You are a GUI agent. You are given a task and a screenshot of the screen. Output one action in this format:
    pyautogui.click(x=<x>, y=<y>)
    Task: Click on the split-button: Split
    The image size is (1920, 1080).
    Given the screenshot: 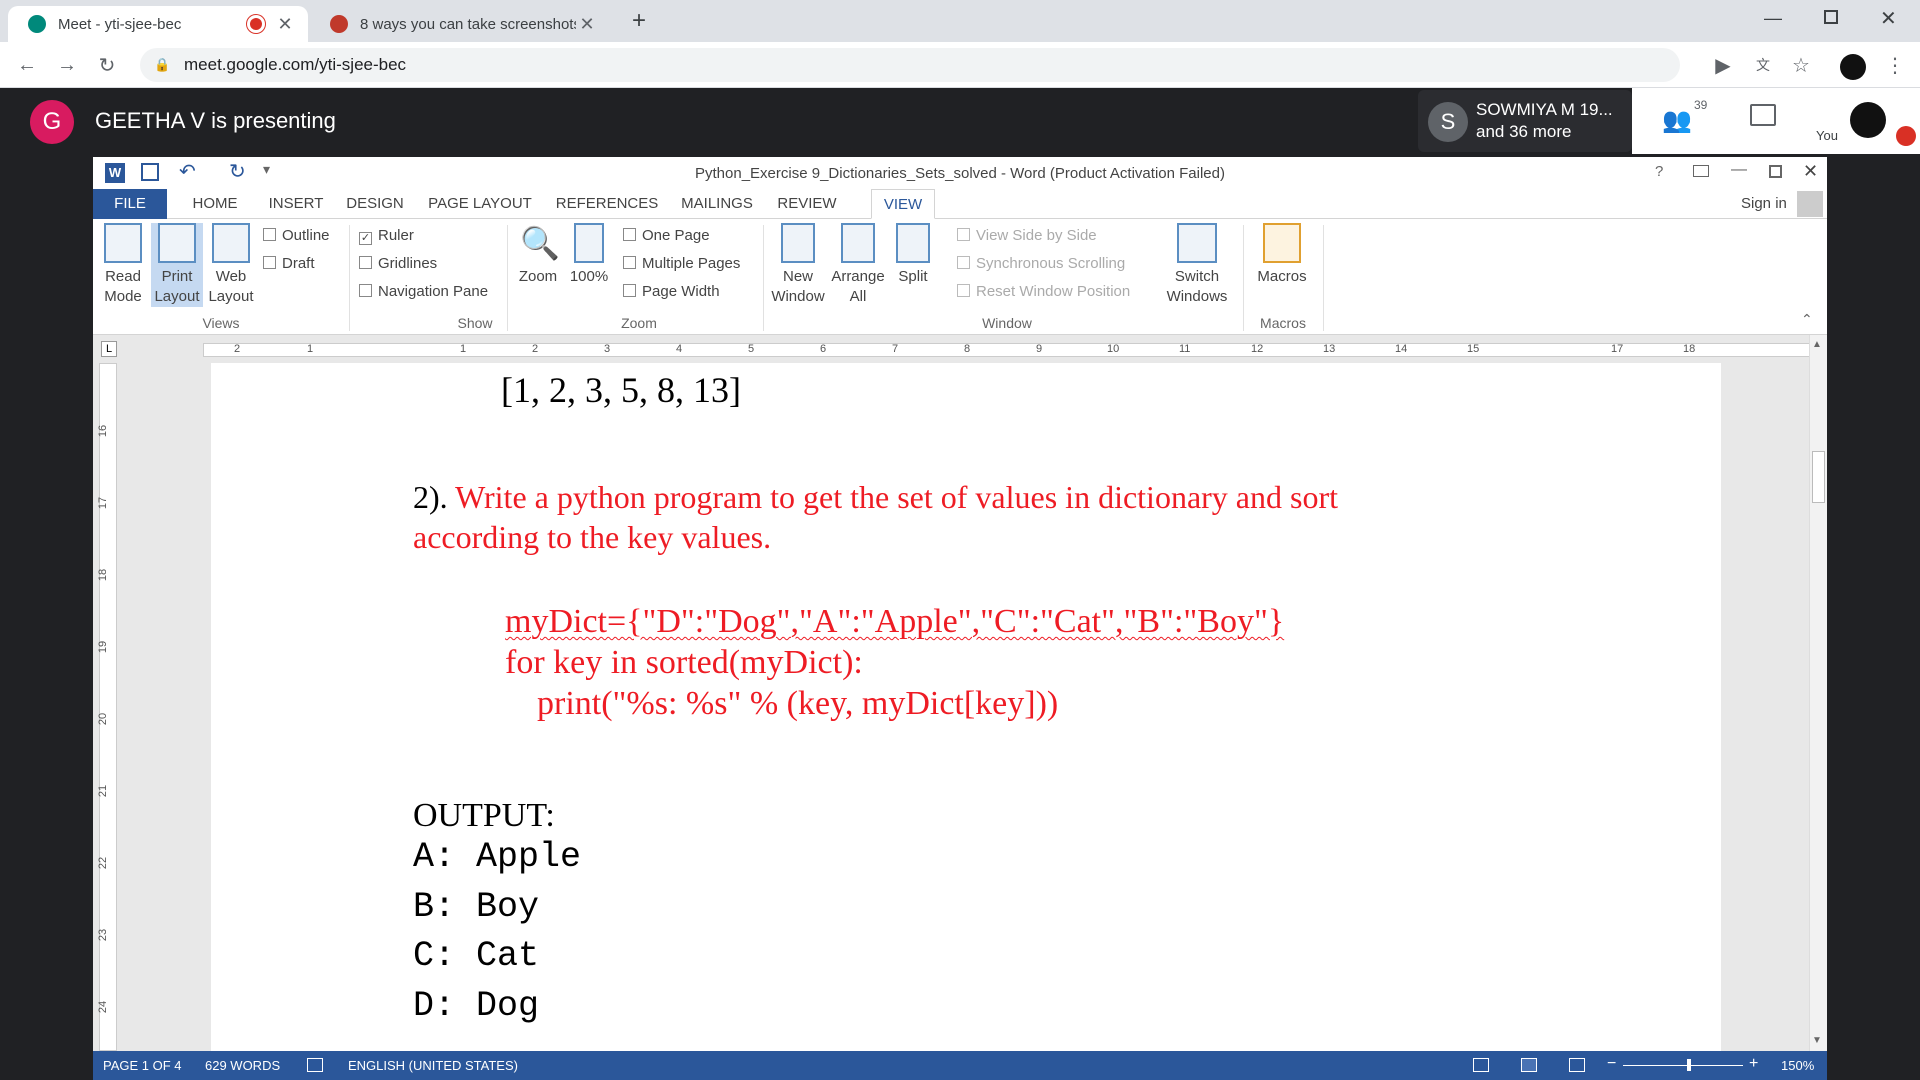 What is the action you would take?
    pyautogui.click(x=913, y=255)
    